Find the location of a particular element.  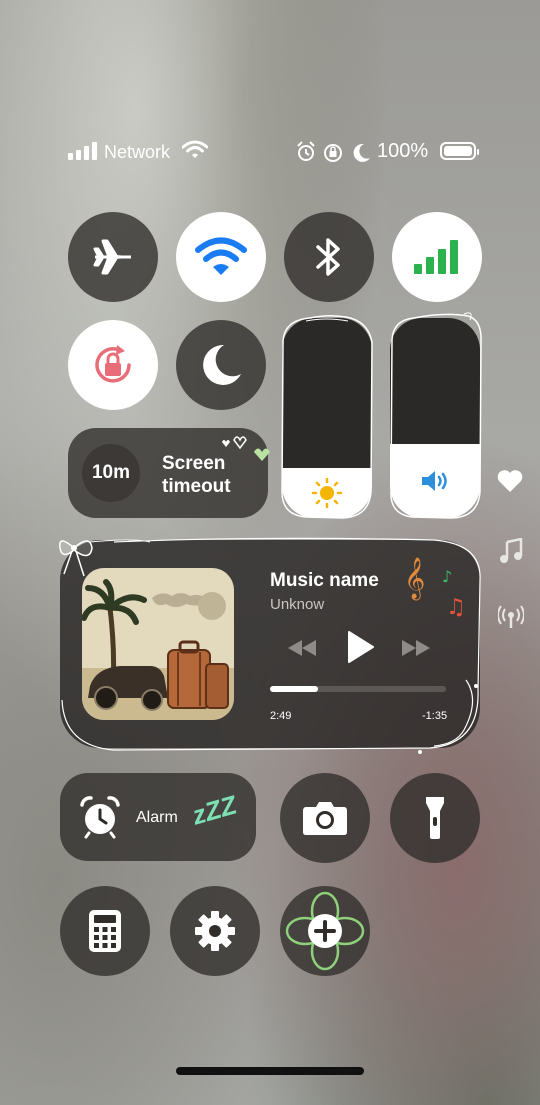

broadcast-icon is located at coordinates (511, 616).